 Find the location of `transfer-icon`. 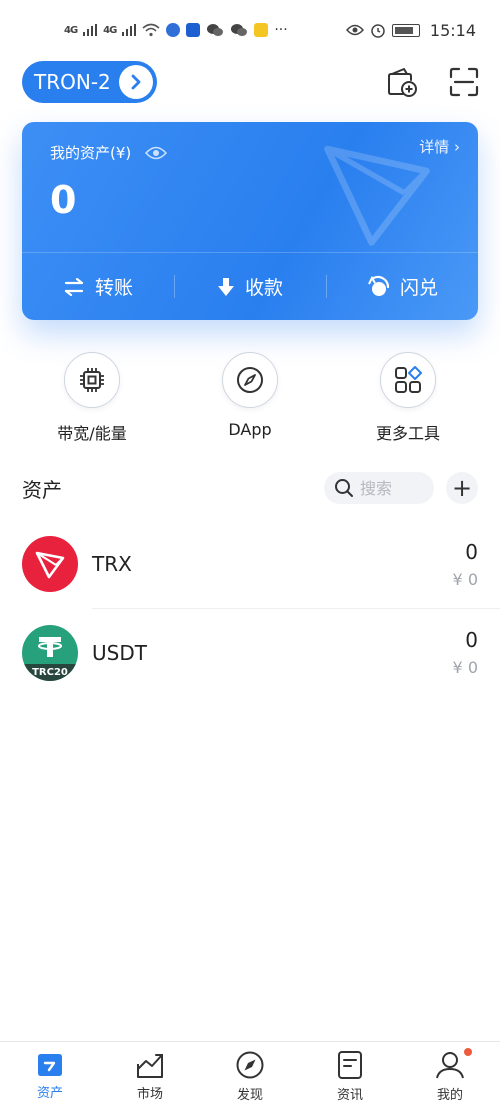

transfer-icon is located at coordinates (74, 286).